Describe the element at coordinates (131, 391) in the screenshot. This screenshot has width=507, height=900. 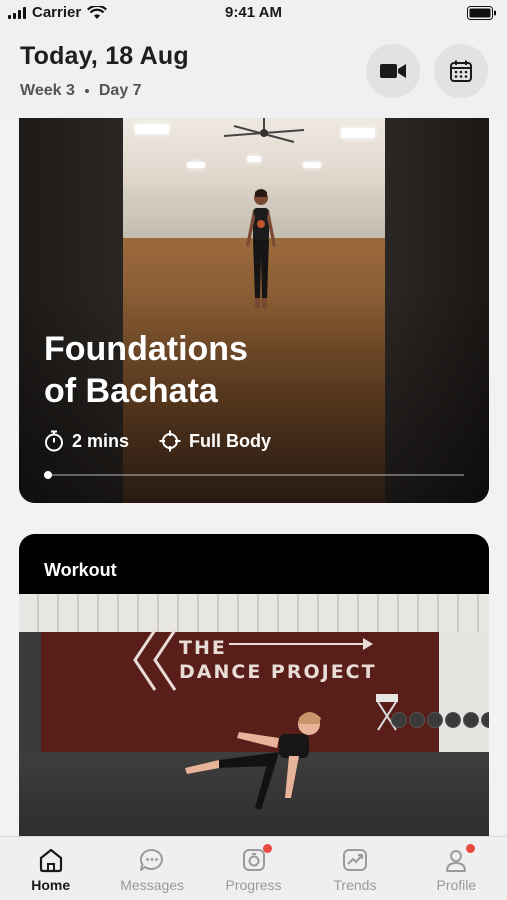
I see `workout-title-line2: of Bachata` at that location.